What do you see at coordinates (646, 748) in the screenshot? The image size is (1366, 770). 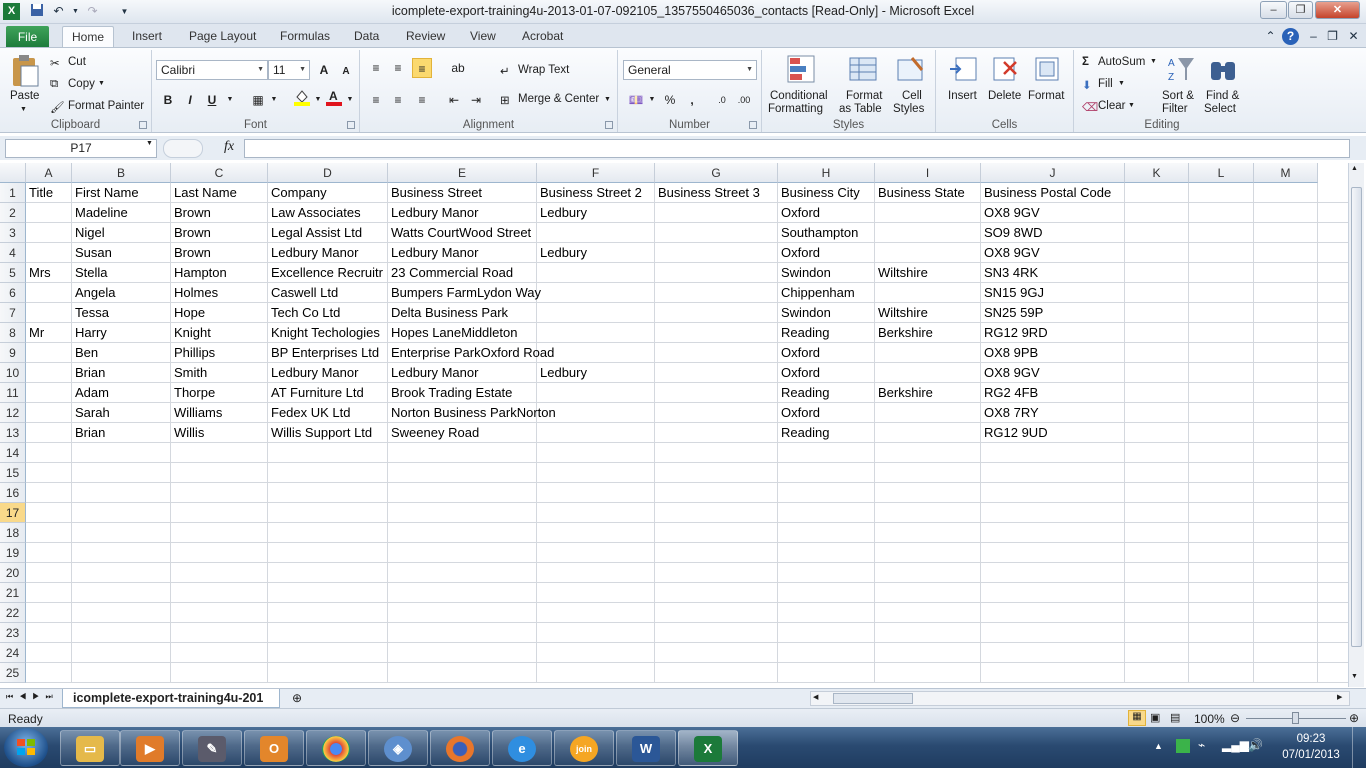 I see `taskbar-word: W` at bounding box center [646, 748].